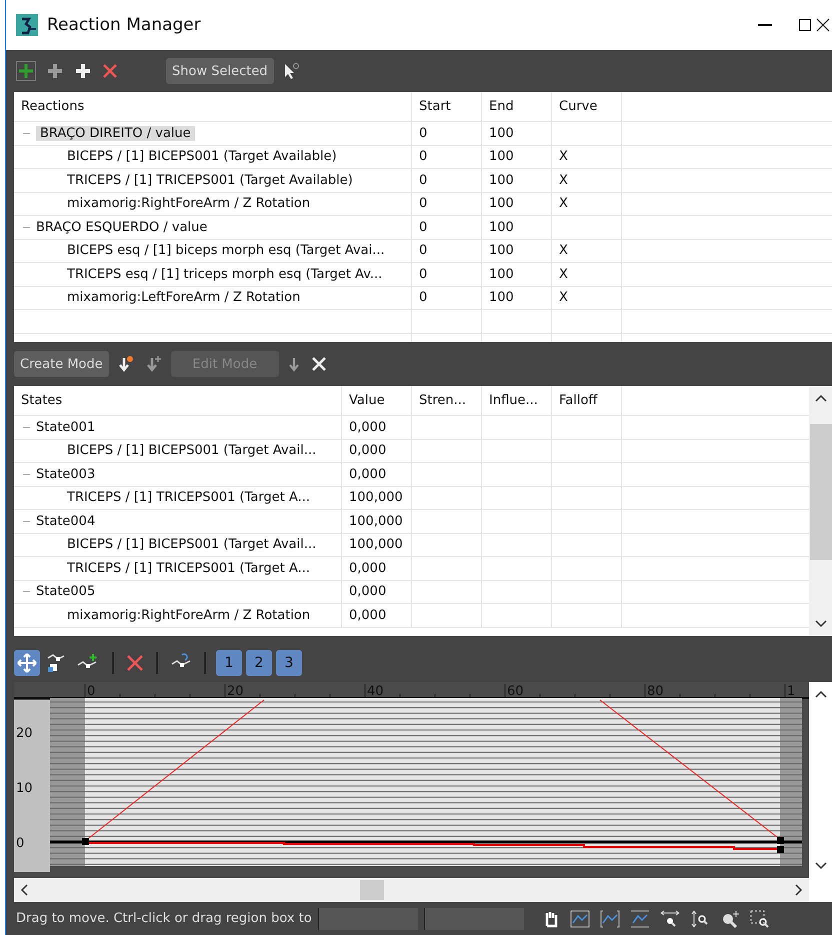 This screenshot has height=935, width=832. What do you see at coordinates (24, 733) in the screenshot?
I see `axis-label: 20` at bounding box center [24, 733].